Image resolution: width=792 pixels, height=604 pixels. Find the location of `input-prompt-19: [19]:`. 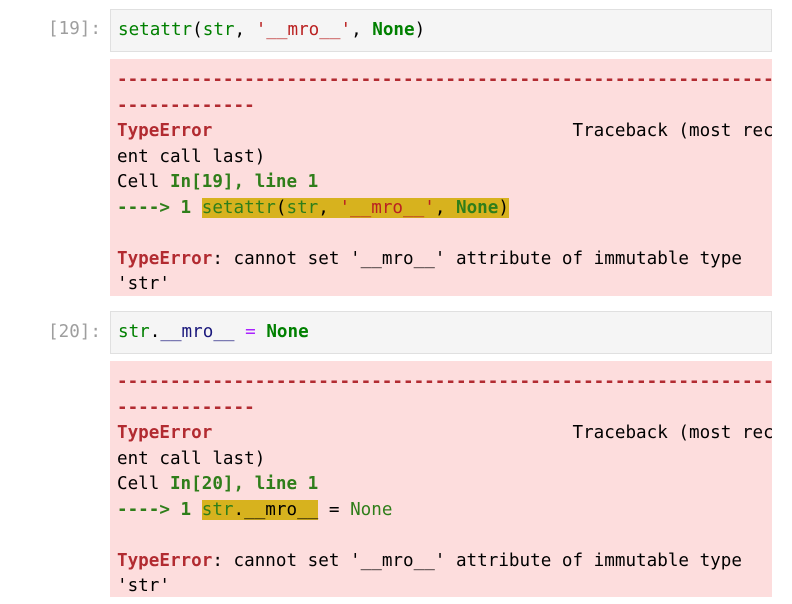

input-prompt-19: [19]: is located at coordinates (74, 29).